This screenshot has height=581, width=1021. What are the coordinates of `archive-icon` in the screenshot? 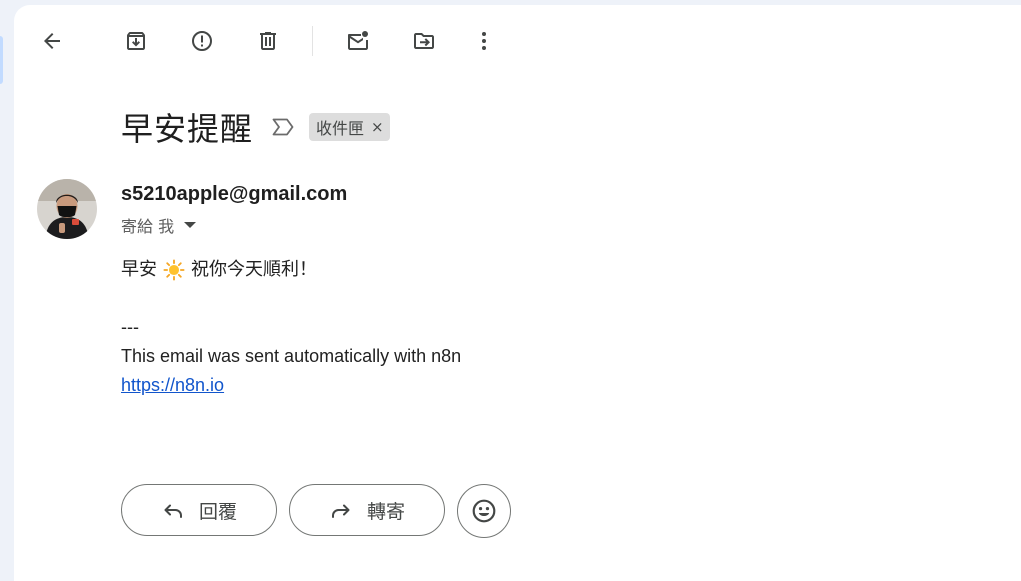 It's located at (136, 41).